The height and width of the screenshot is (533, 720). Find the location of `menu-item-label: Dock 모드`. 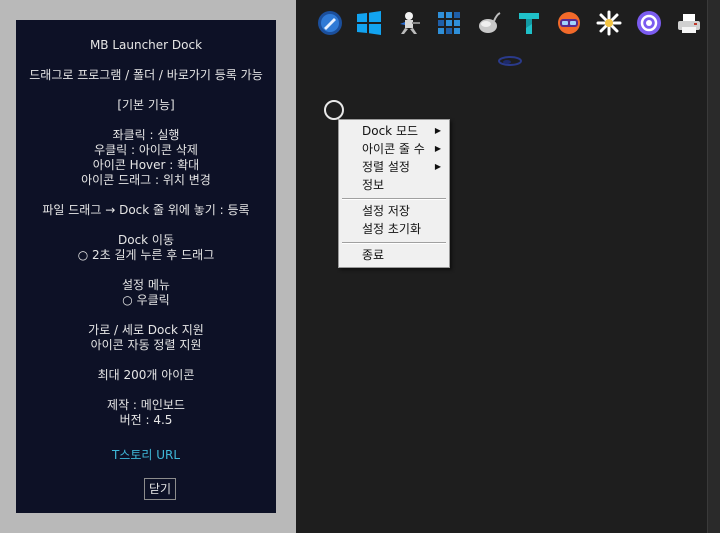

menu-item-label: Dock 모드 is located at coordinates (390, 131).